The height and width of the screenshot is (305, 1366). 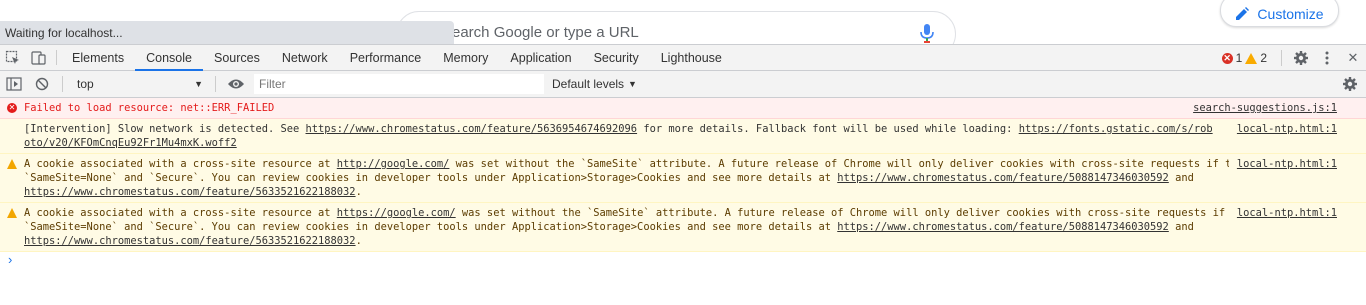 I want to click on device-icon, so click(x=38, y=57).